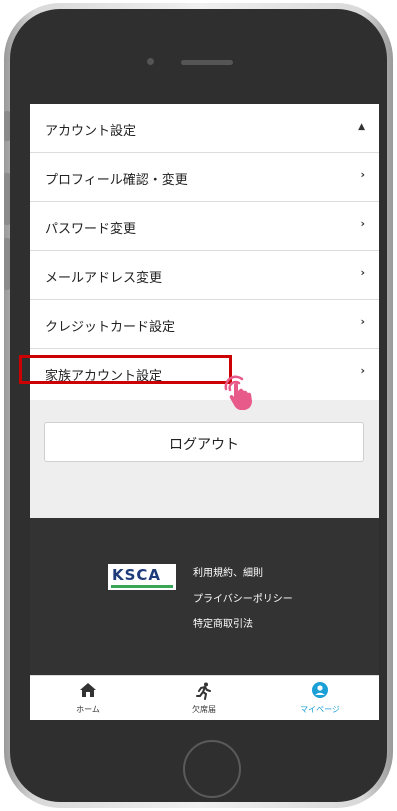 This screenshot has height=811, width=397. I want to click on menu-item-password: パスワード変更 ›, so click(204, 226).